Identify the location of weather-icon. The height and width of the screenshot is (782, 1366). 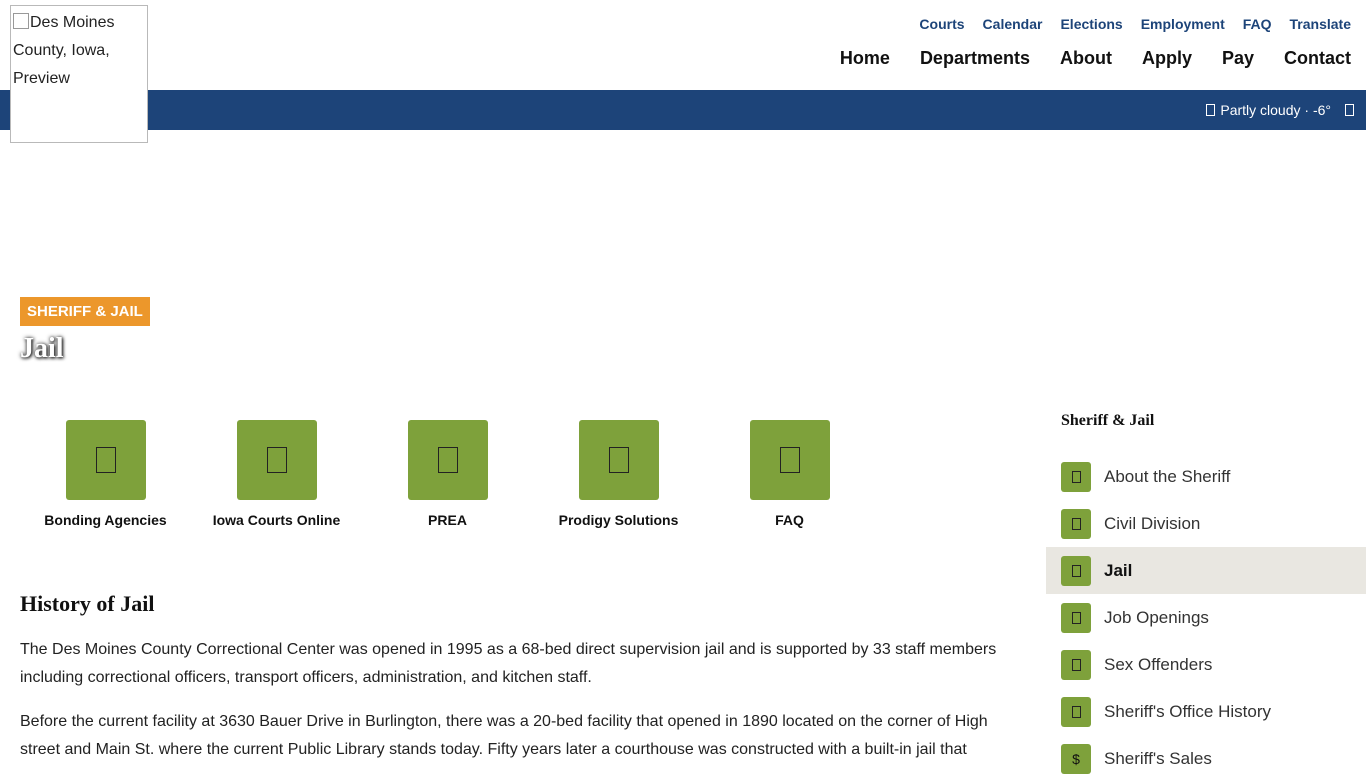
(1211, 110).